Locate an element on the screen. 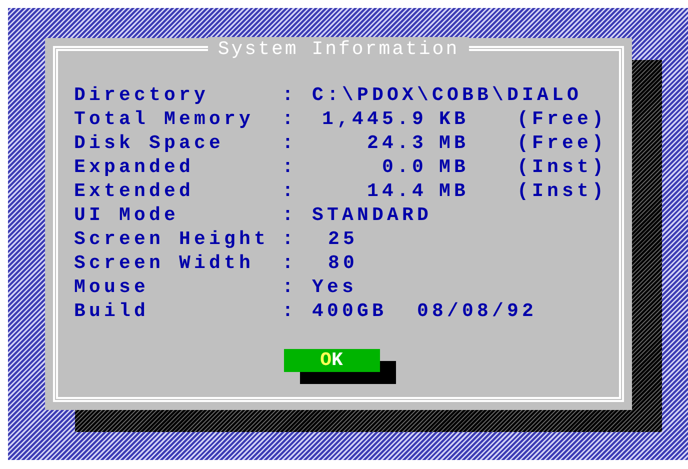 The image size is (688, 469). info-value: C:\PDOX\COBB\DIALO is located at coordinates (447, 95).